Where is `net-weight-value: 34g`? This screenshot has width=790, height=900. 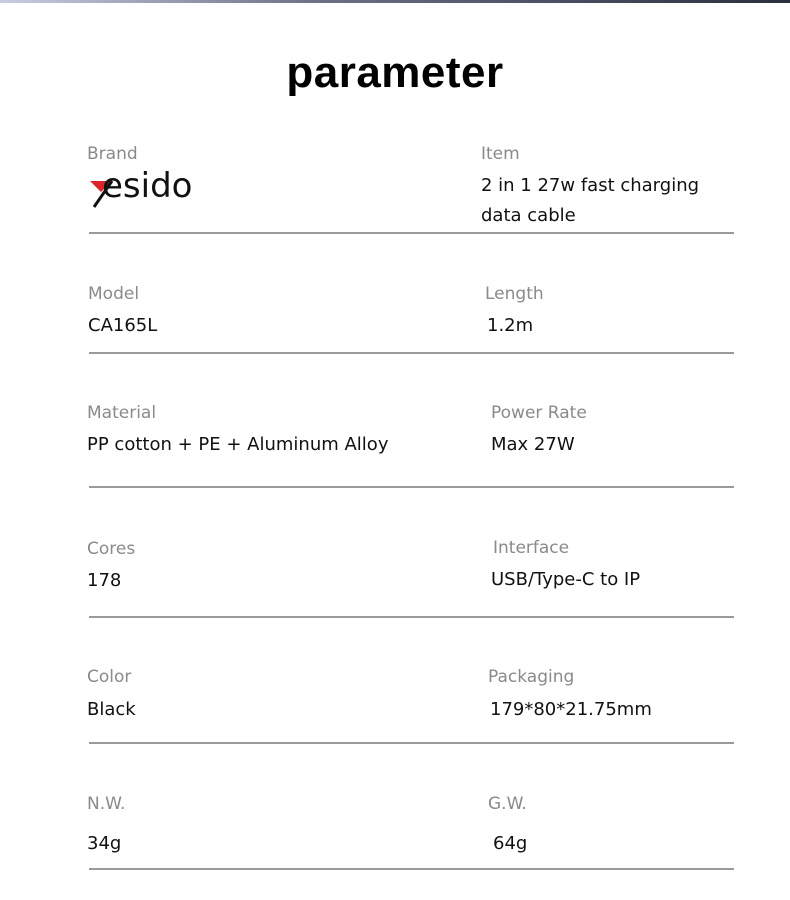 net-weight-value: 34g is located at coordinates (104, 843).